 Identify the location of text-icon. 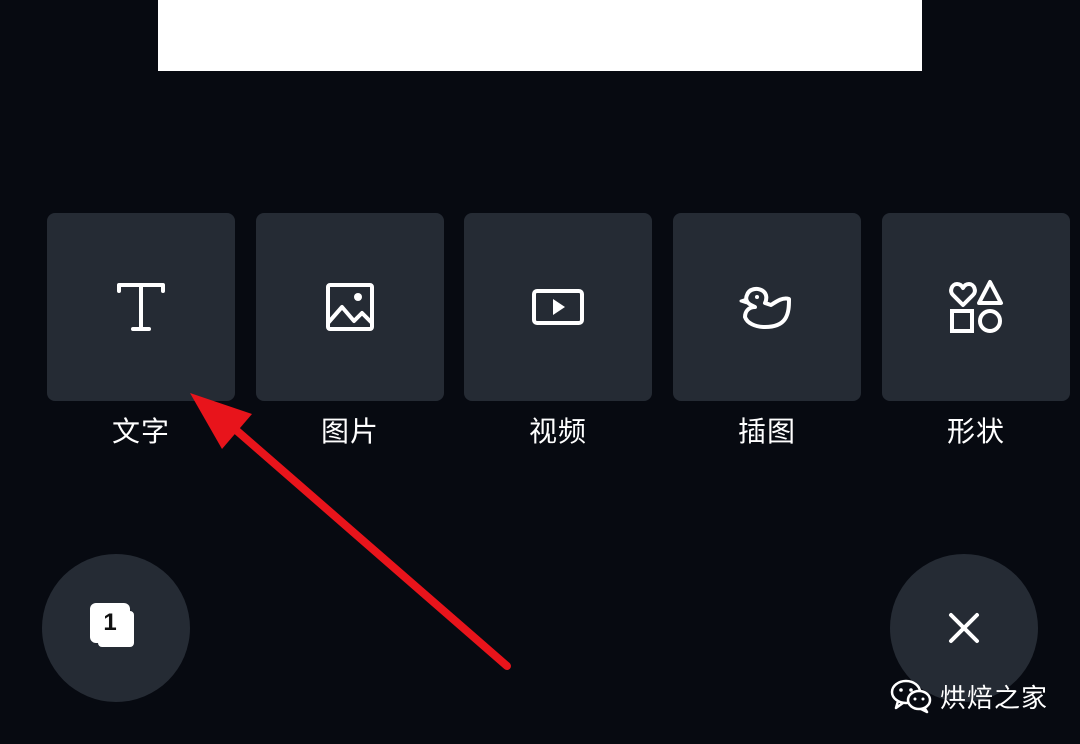
(141, 307).